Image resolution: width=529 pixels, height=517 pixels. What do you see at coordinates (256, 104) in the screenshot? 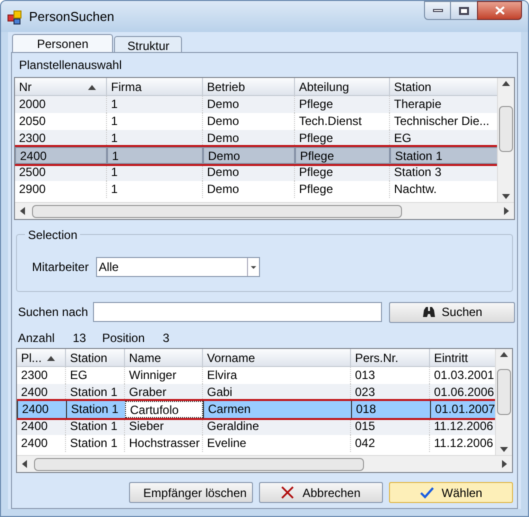
I see `table-row: 2000 1 Demo Pflege Therapie` at bounding box center [256, 104].